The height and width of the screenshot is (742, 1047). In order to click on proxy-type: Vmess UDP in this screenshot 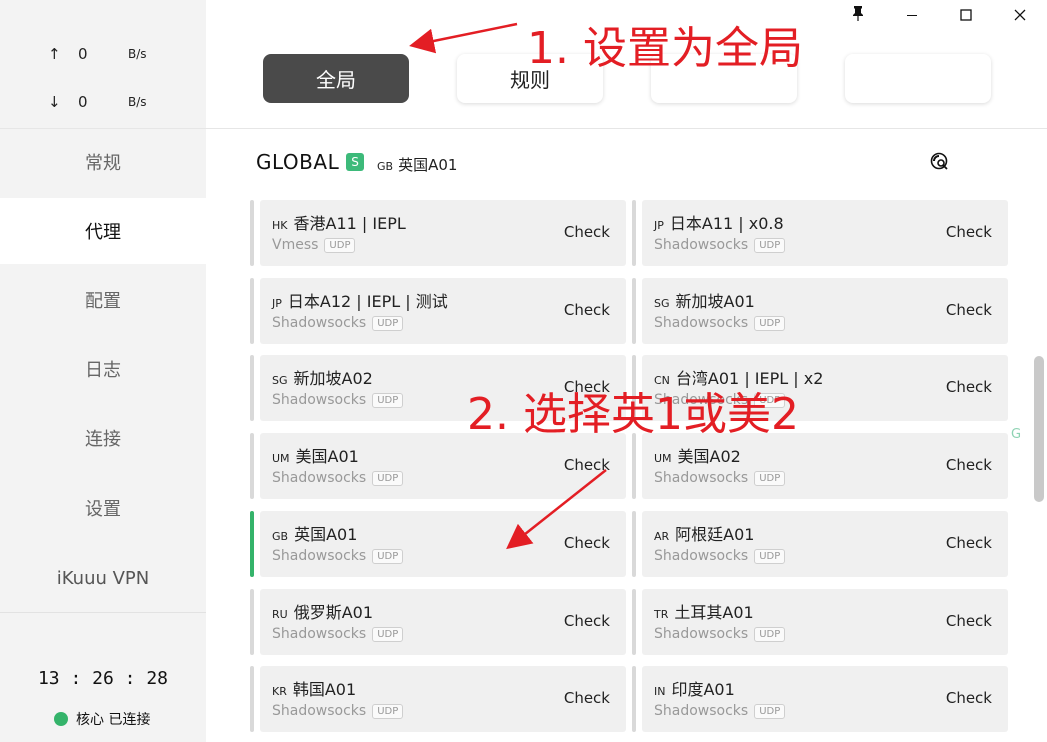, I will do `click(314, 245)`.